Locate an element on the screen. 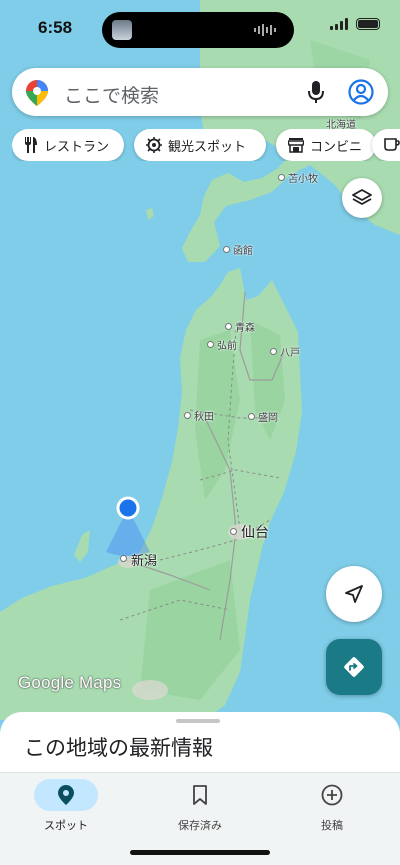  user-location-dot is located at coordinates (128, 508).